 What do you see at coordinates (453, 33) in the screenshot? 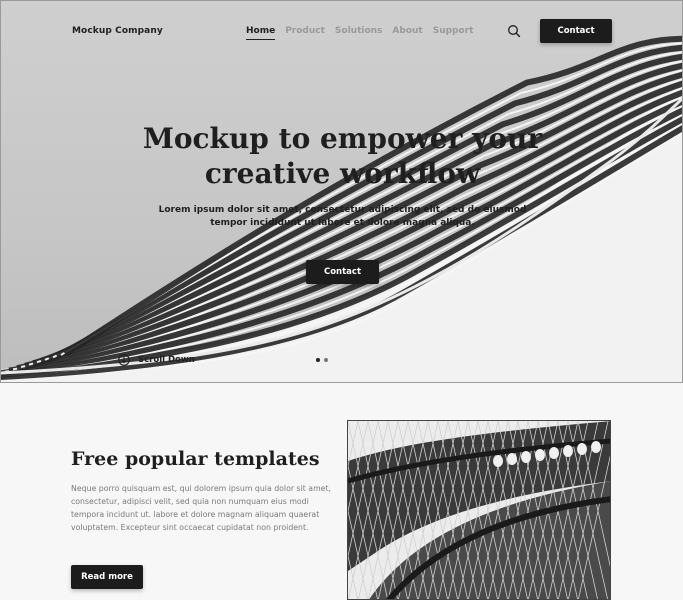
I see `nav-item-support: Support` at bounding box center [453, 33].